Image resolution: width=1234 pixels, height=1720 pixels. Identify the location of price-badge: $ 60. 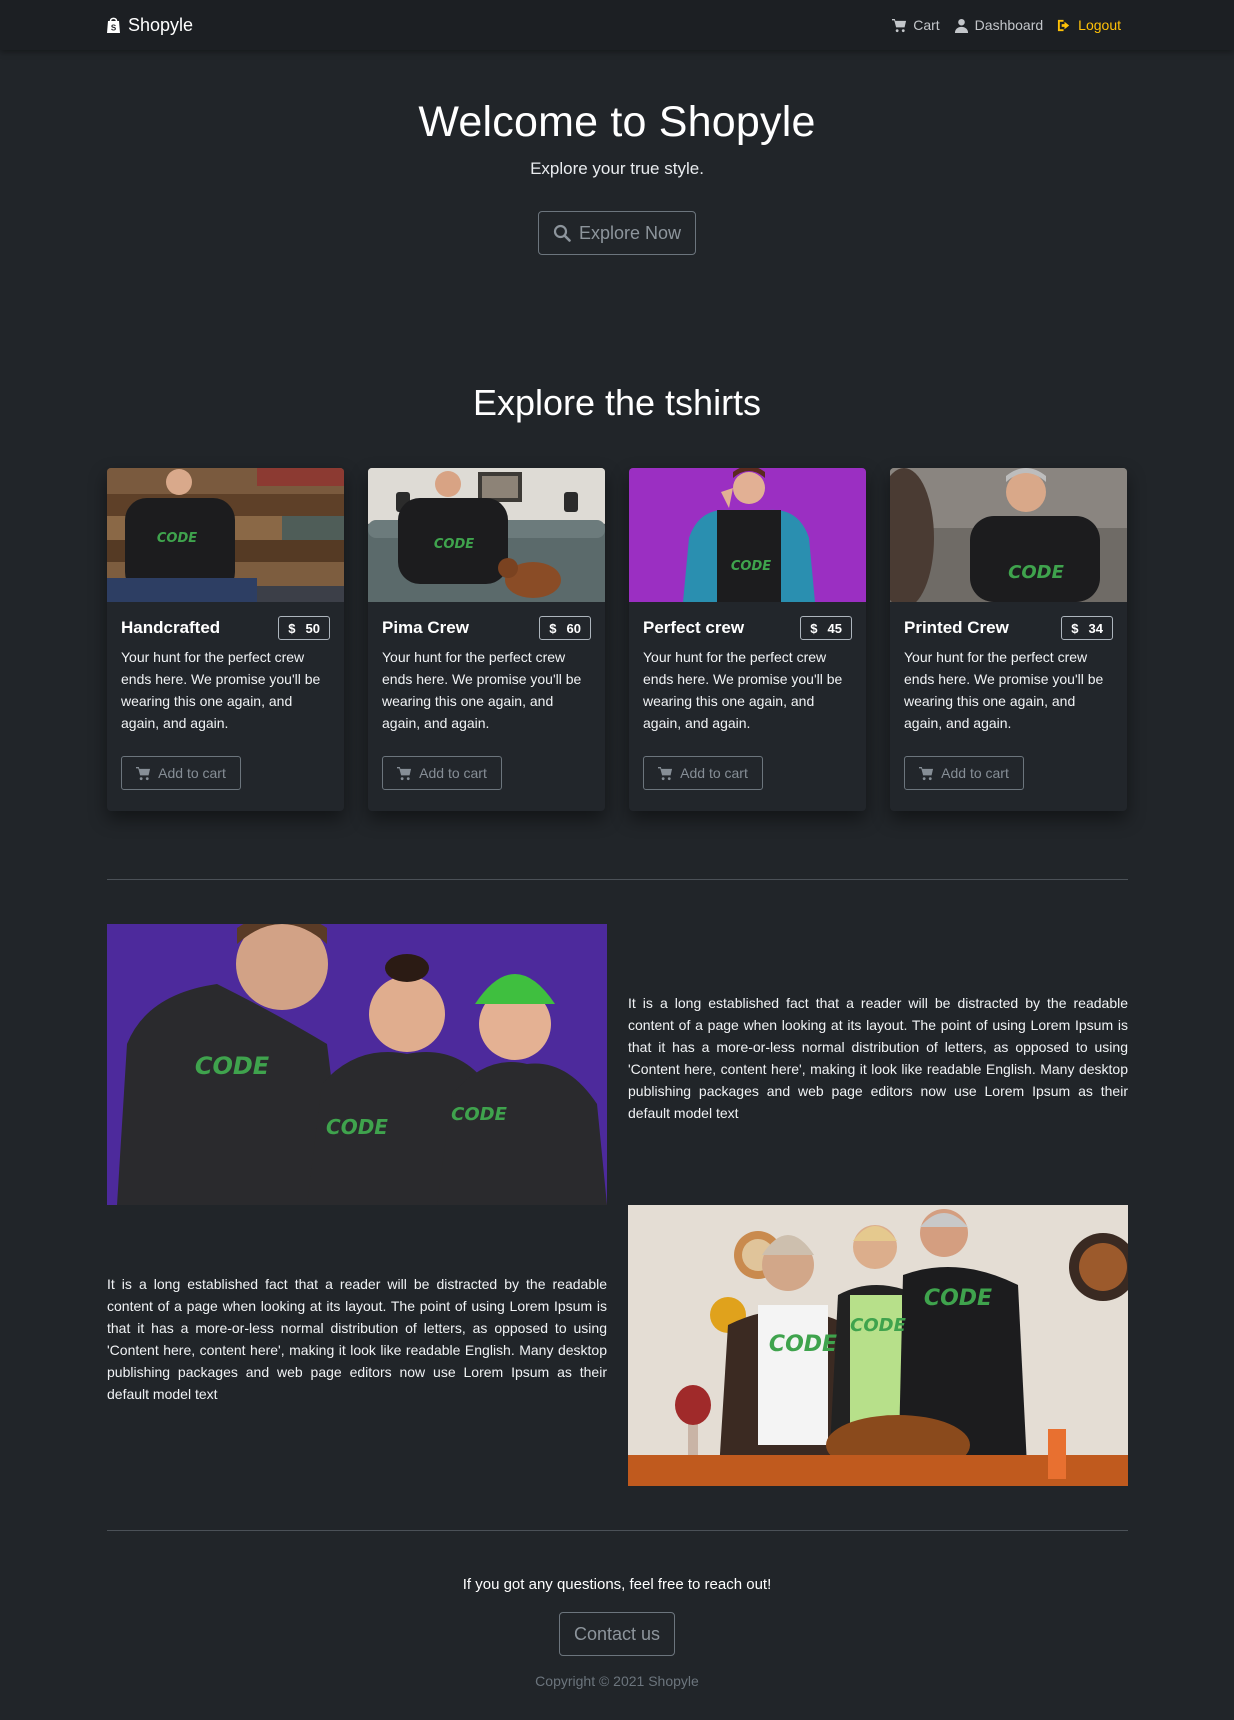
(565, 628).